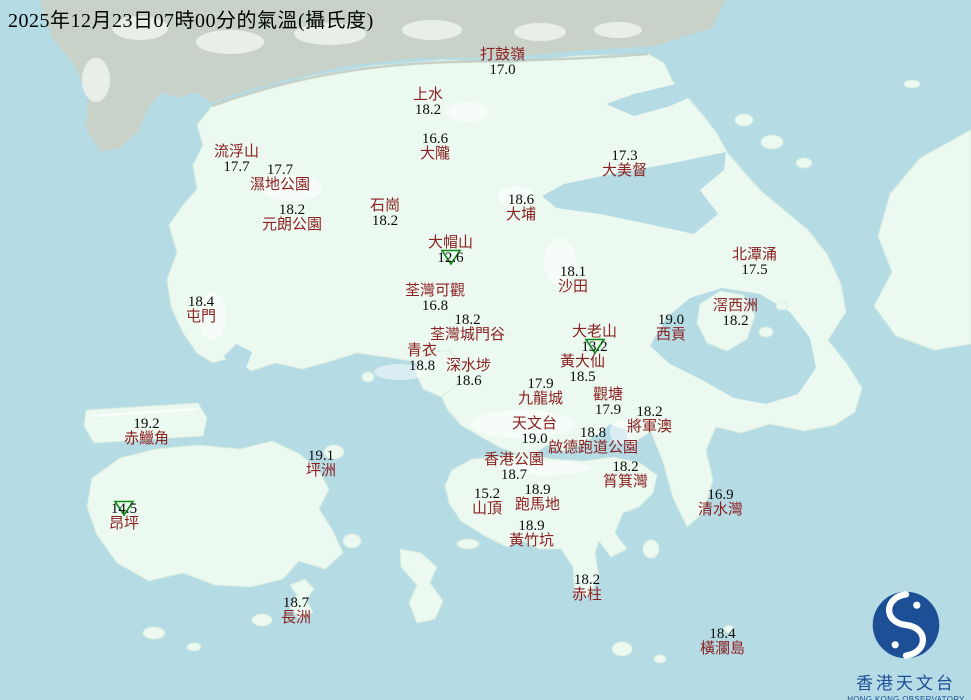 This screenshot has width=971, height=700. What do you see at coordinates (201, 317) in the screenshot?
I see `station-name: 屯門` at bounding box center [201, 317].